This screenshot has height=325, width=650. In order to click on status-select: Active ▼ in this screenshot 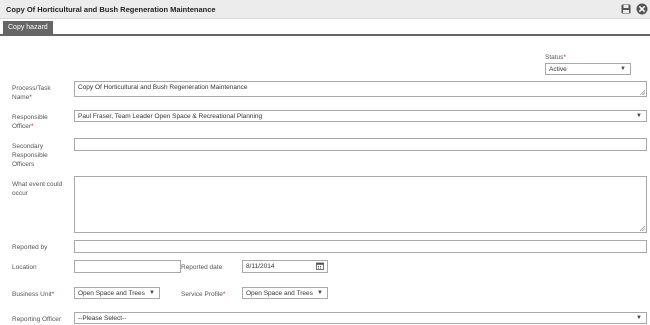, I will do `click(588, 69)`.